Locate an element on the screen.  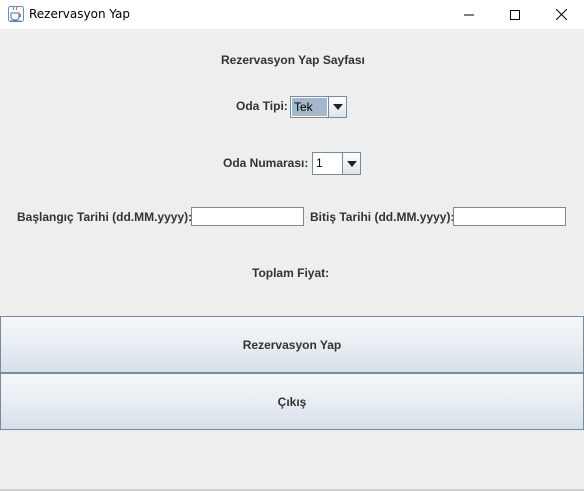
room-number-selected-value: 1 is located at coordinates (319, 163).